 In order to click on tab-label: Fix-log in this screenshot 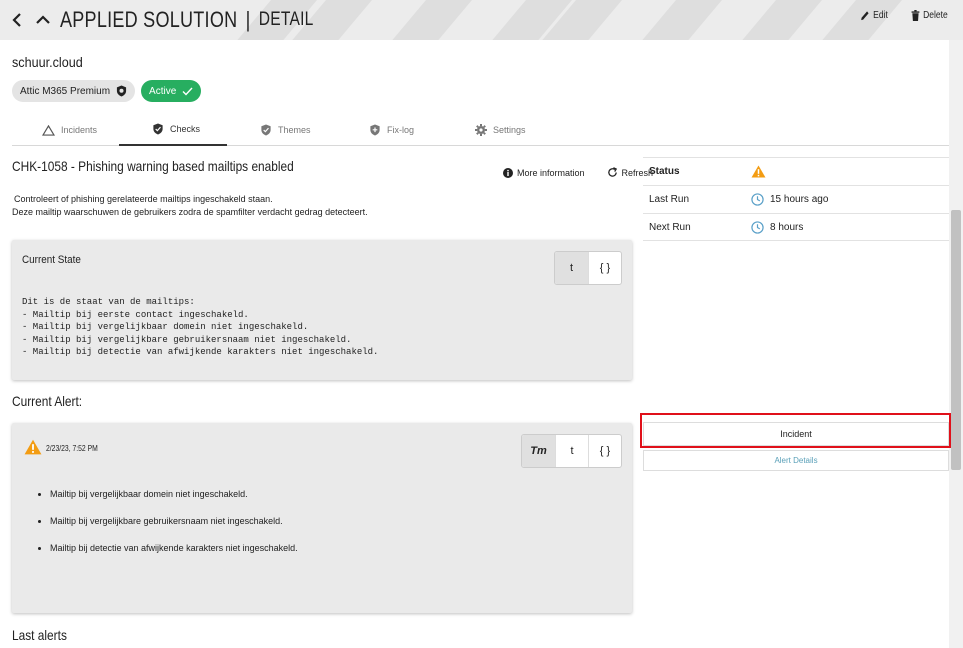, I will do `click(401, 130)`.